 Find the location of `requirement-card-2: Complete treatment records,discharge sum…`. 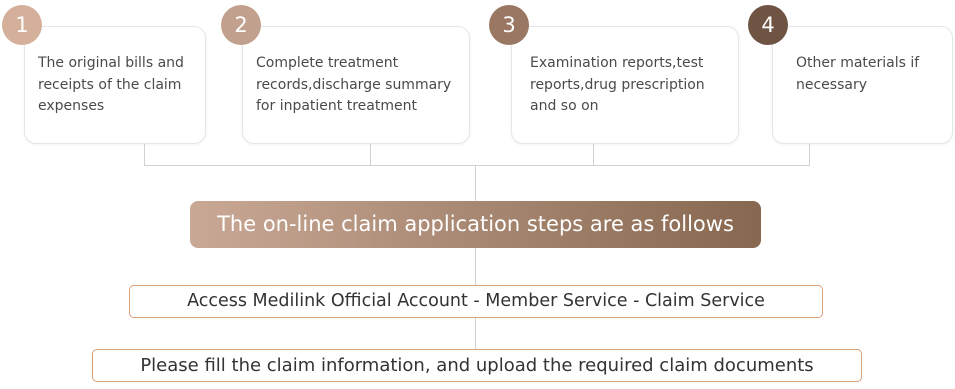

requirement-card-2: Complete treatment records,discharge sum… is located at coordinates (356, 85).